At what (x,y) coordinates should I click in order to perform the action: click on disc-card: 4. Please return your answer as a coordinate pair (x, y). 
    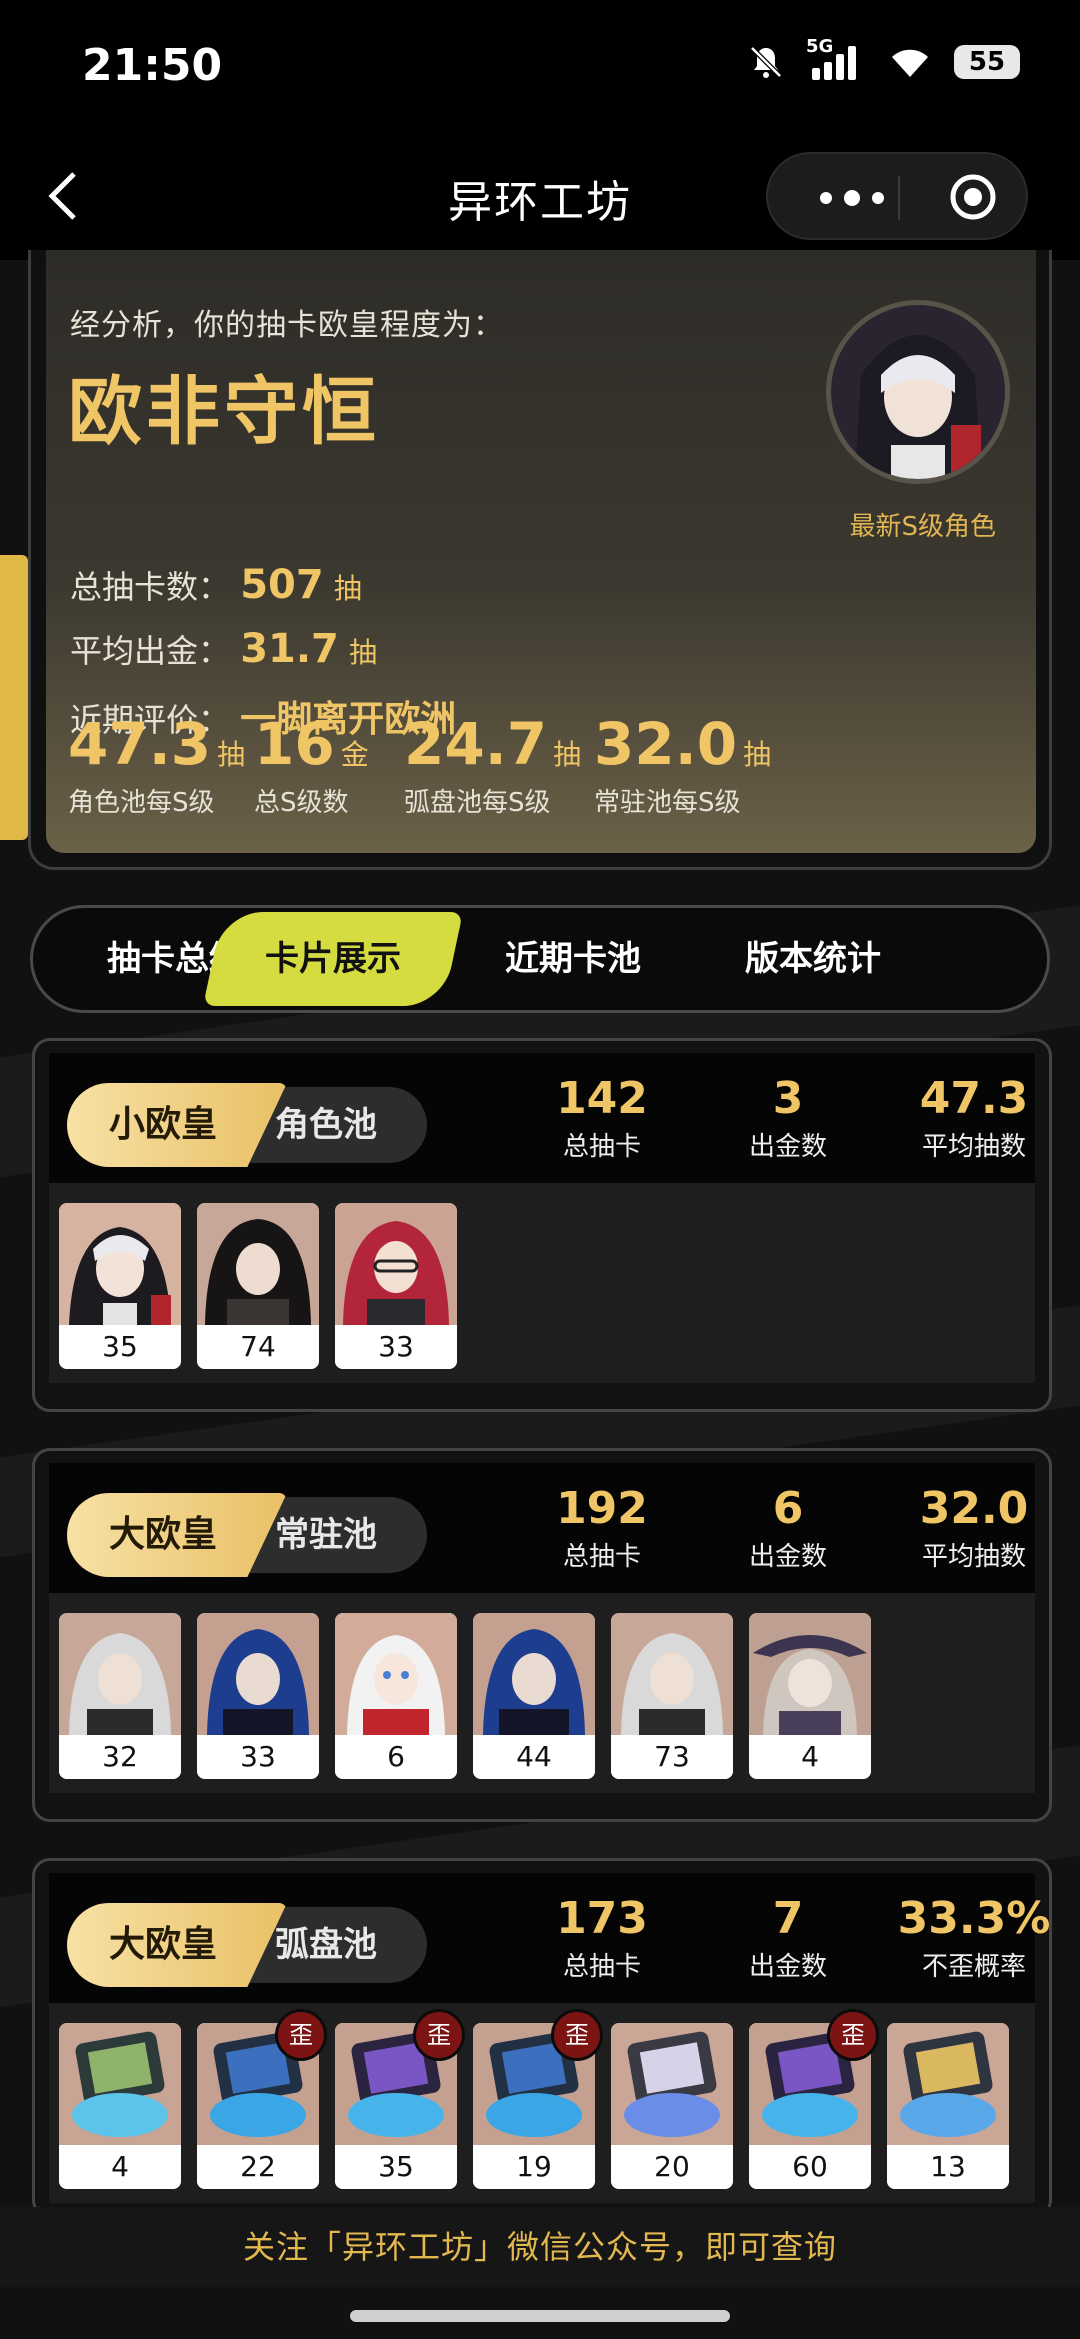
    Looking at the image, I should click on (120, 2106).